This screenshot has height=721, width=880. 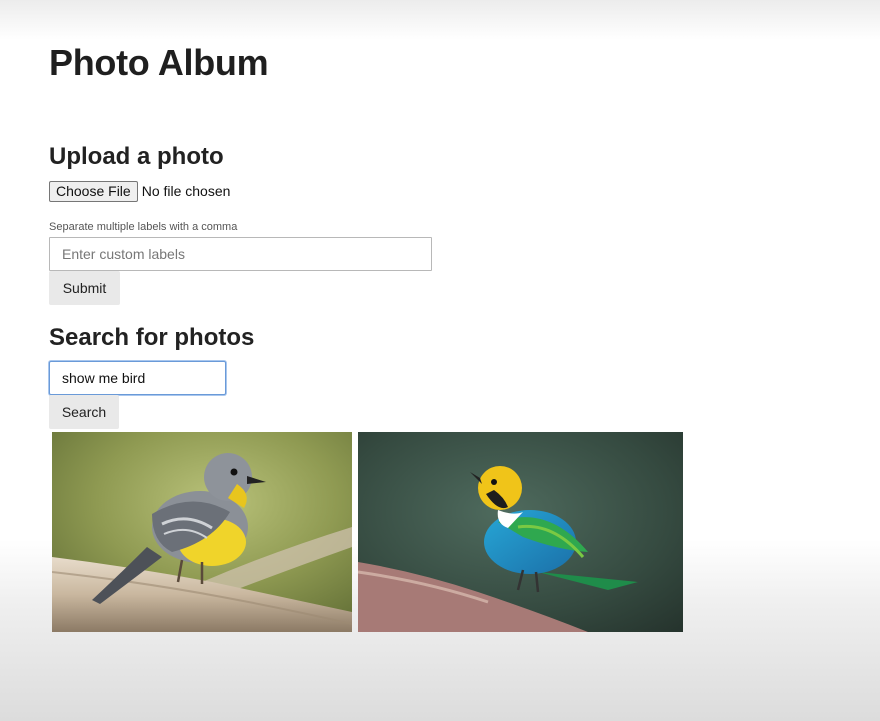 What do you see at coordinates (139, 191) in the screenshot?
I see `file-picker: Choose File No file chosen` at bounding box center [139, 191].